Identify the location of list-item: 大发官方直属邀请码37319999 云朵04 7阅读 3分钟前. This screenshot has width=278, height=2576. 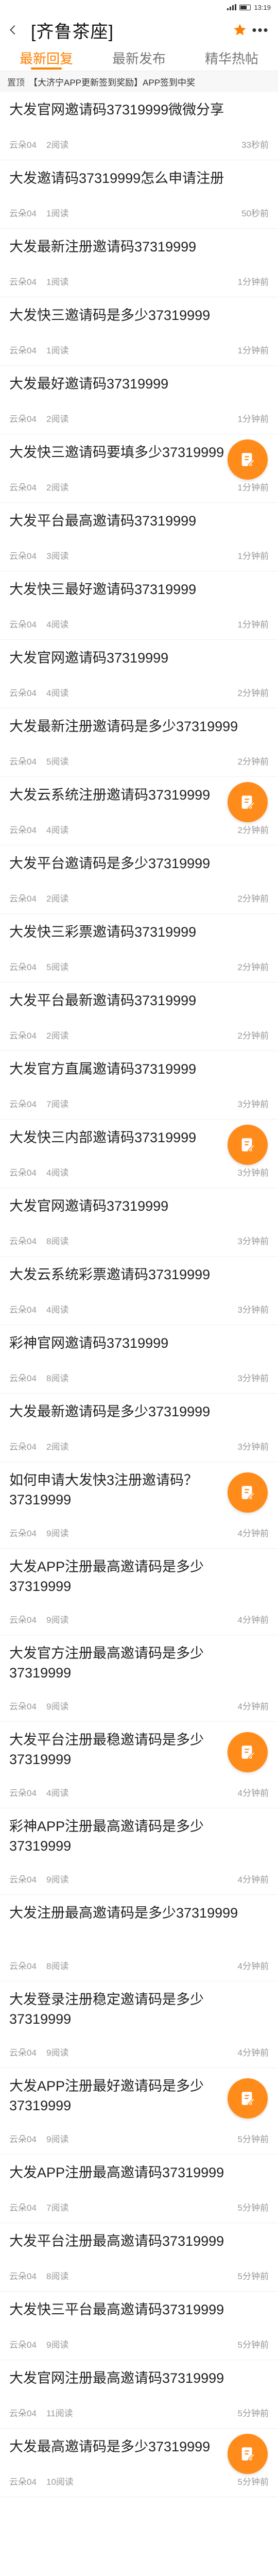
(139, 1085).